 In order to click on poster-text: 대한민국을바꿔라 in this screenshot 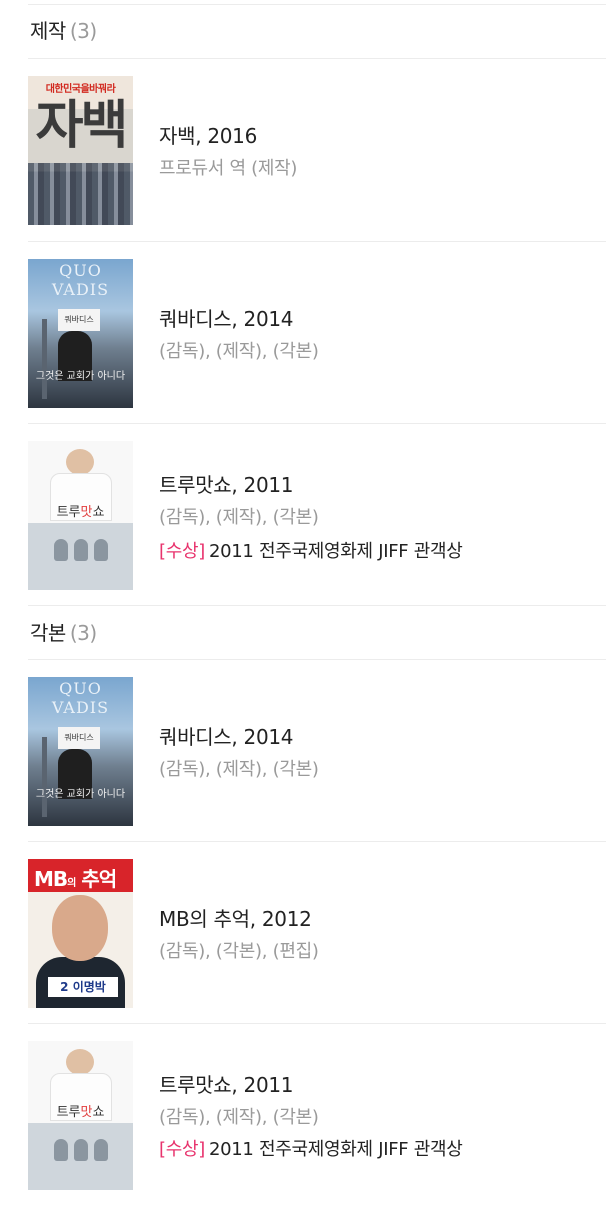, I will do `click(80, 89)`.